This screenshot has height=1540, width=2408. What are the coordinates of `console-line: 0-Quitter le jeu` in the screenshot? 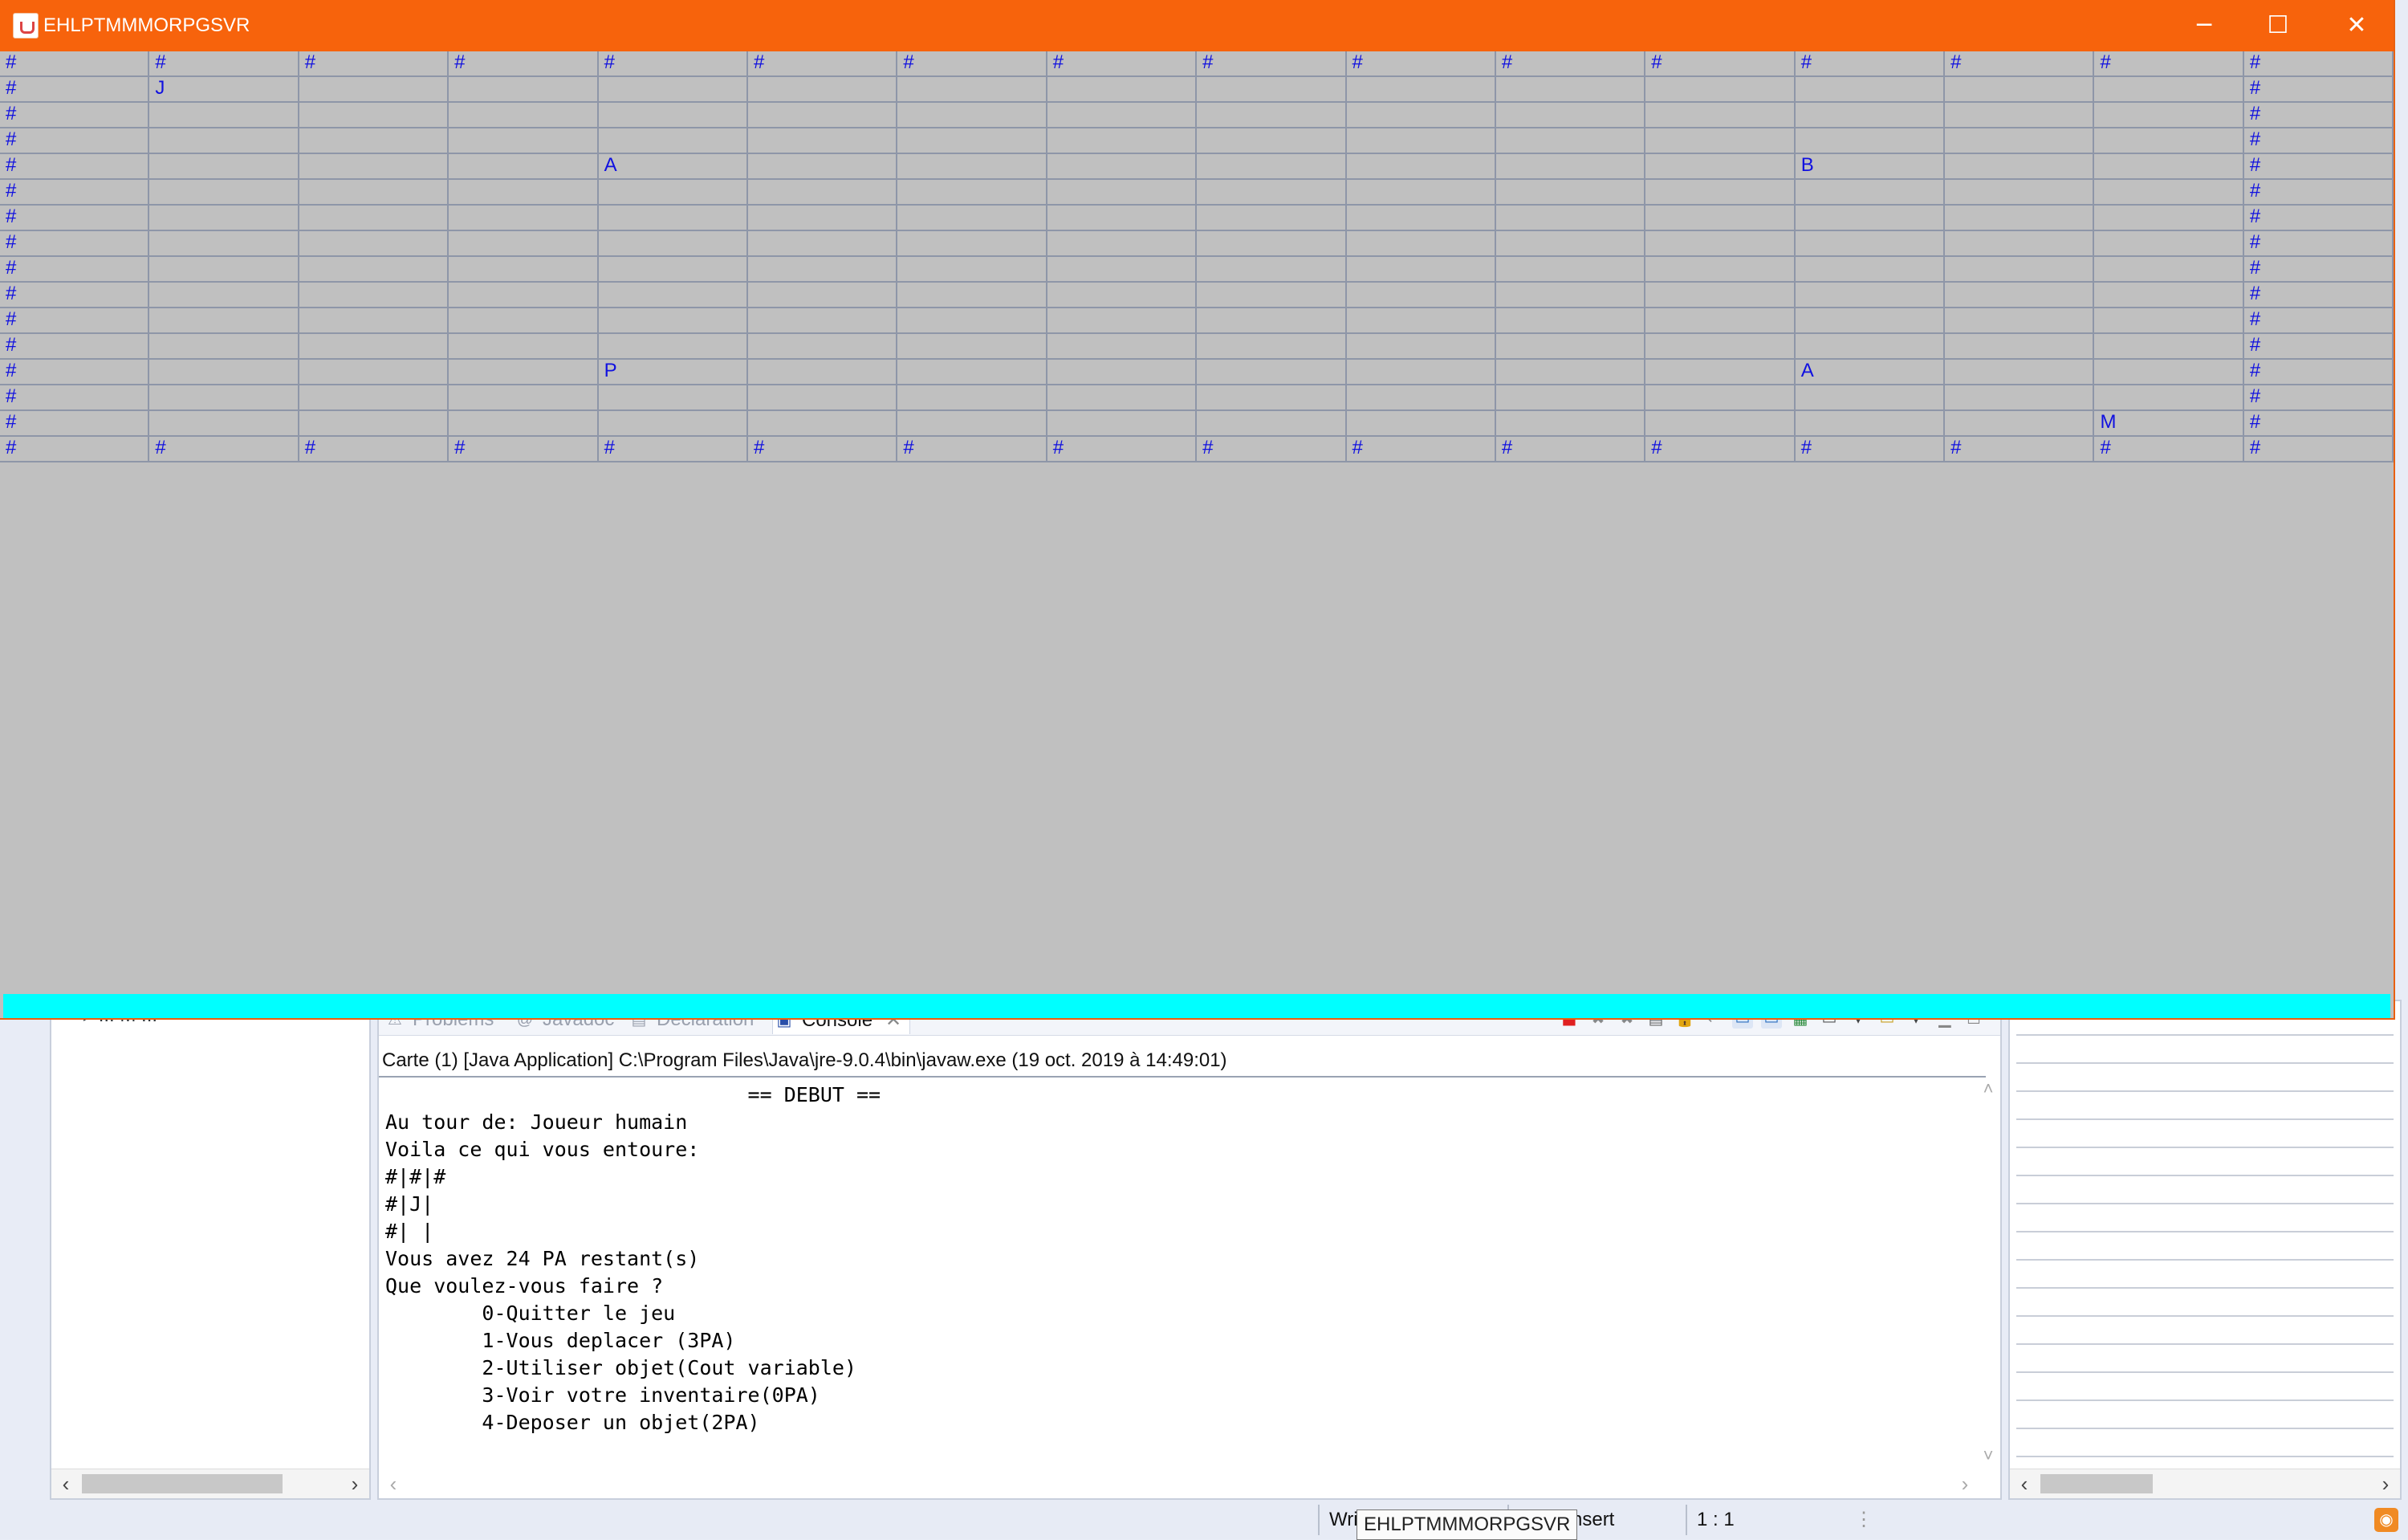 It's located at (530, 1313).